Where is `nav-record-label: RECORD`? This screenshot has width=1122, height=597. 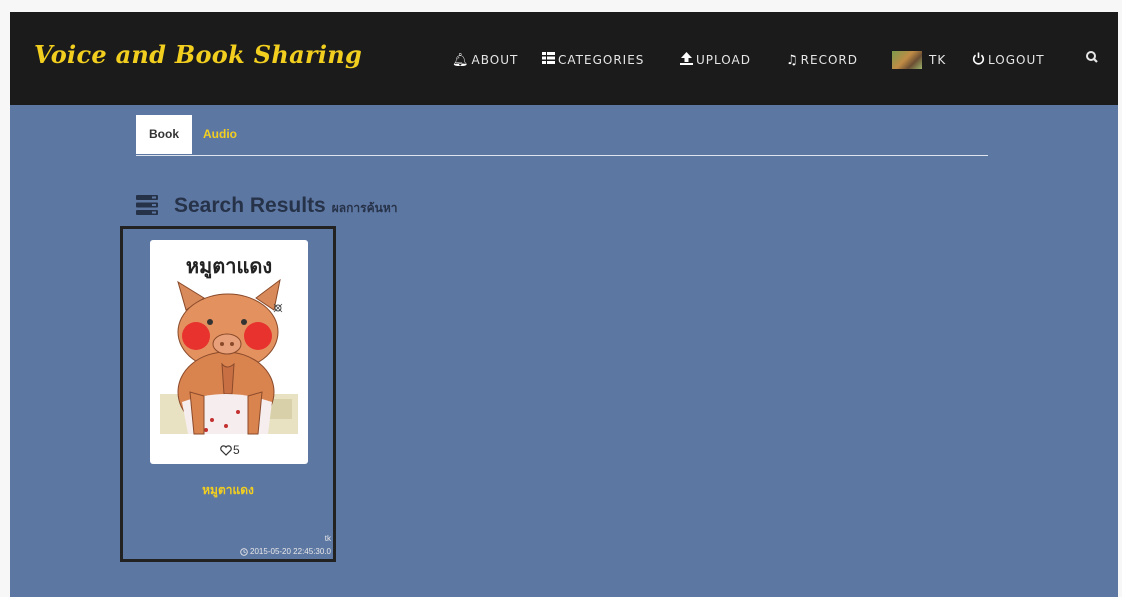
nav-record-label: RECORD is located at coordinates (829, 60).